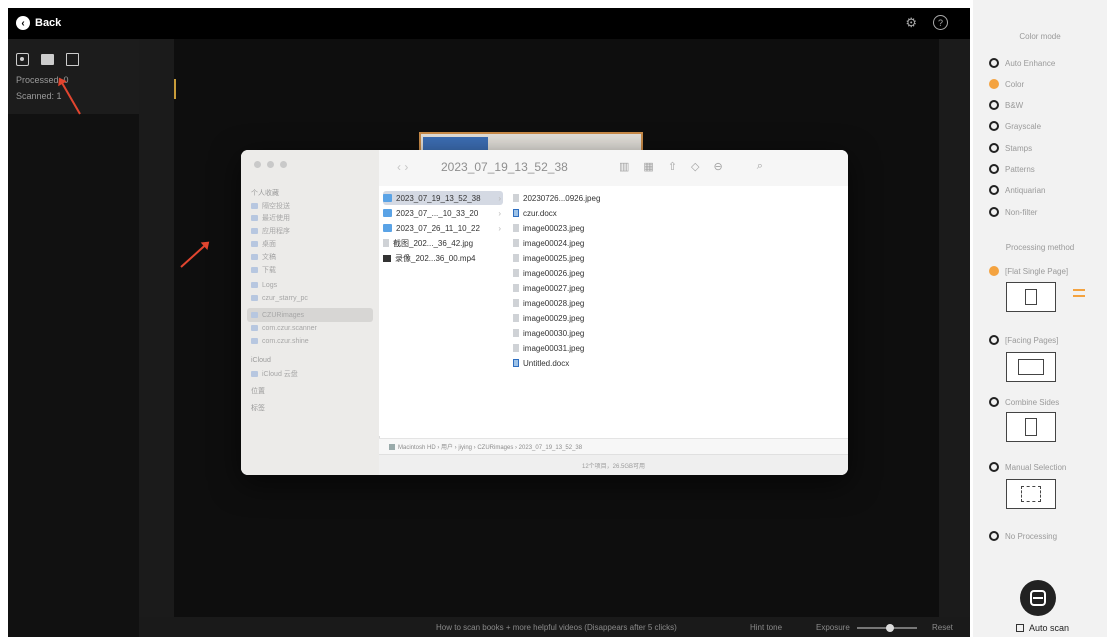  What do you see at coordinates (22, 59) in the screenshot?
I see `camera-icon` at bounding box center [22, 59].